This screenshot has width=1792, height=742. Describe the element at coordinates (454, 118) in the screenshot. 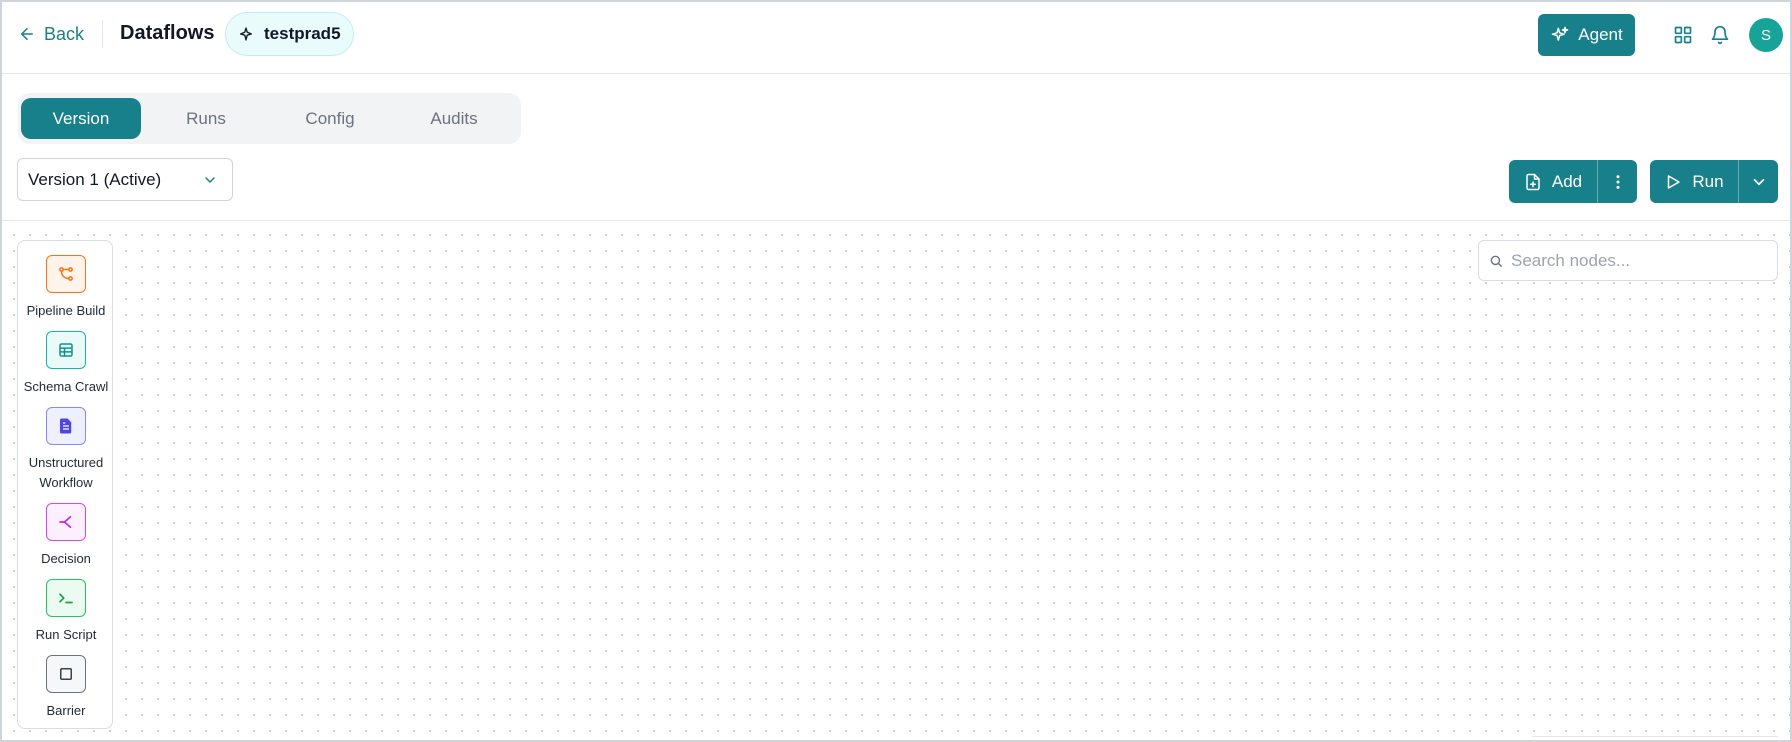

I see `tab-audits: Audits` at that location.